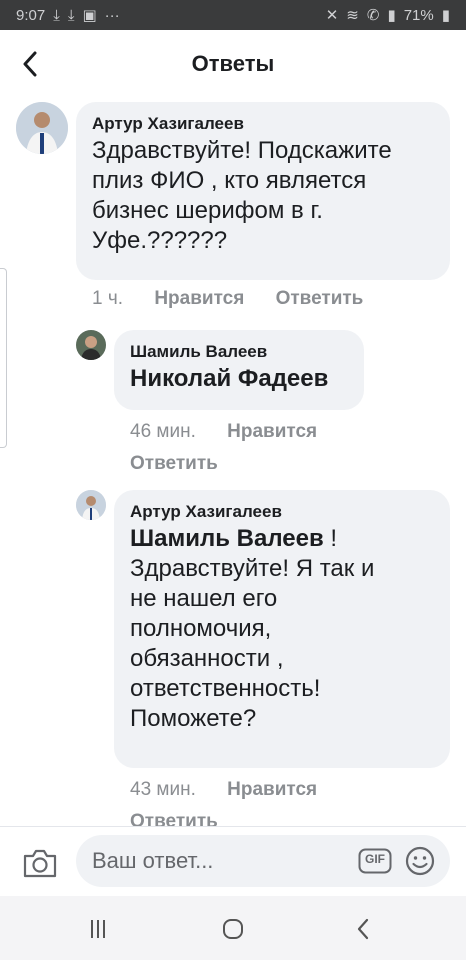 The width and height of the screenshot is (466, 960). I want to click on download-icon: ⤓, so click(56, 15).